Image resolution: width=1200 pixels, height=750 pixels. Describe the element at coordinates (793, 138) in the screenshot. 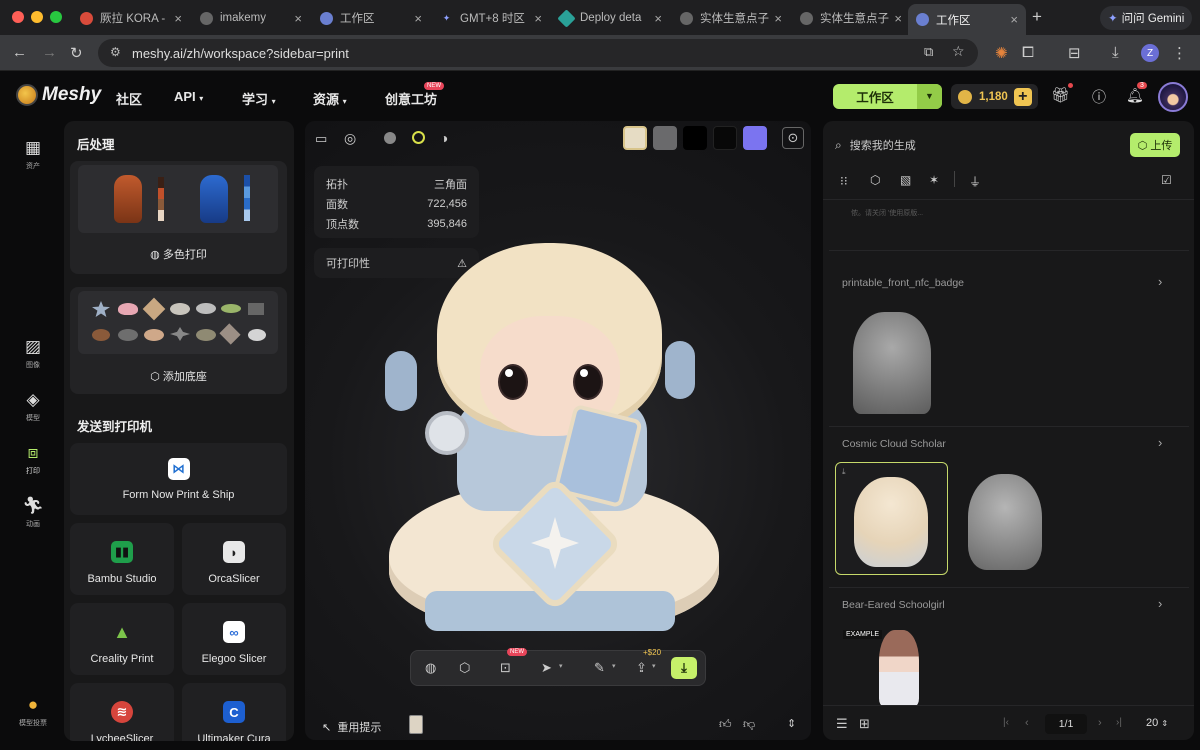

I see `focus-view-icon: ⊙` at that location.